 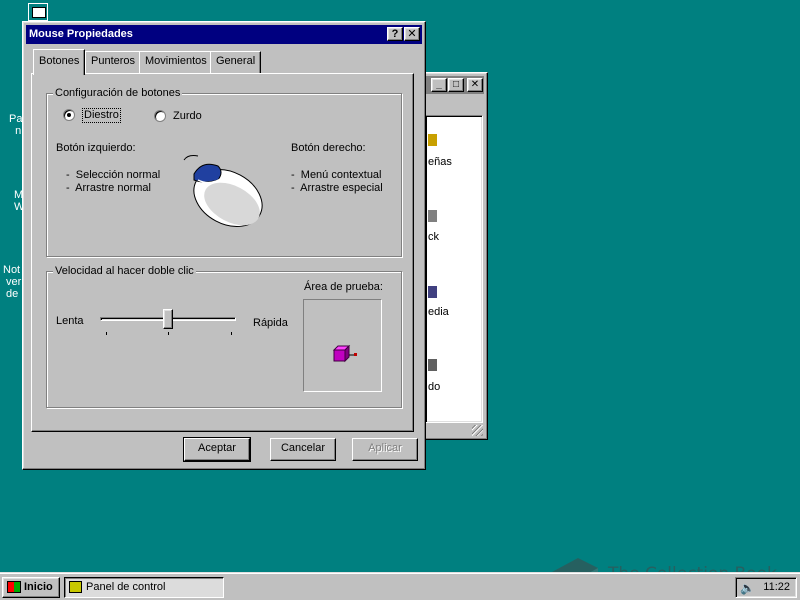 I want to click on help-icon: ?, so click(x=395, y=34).